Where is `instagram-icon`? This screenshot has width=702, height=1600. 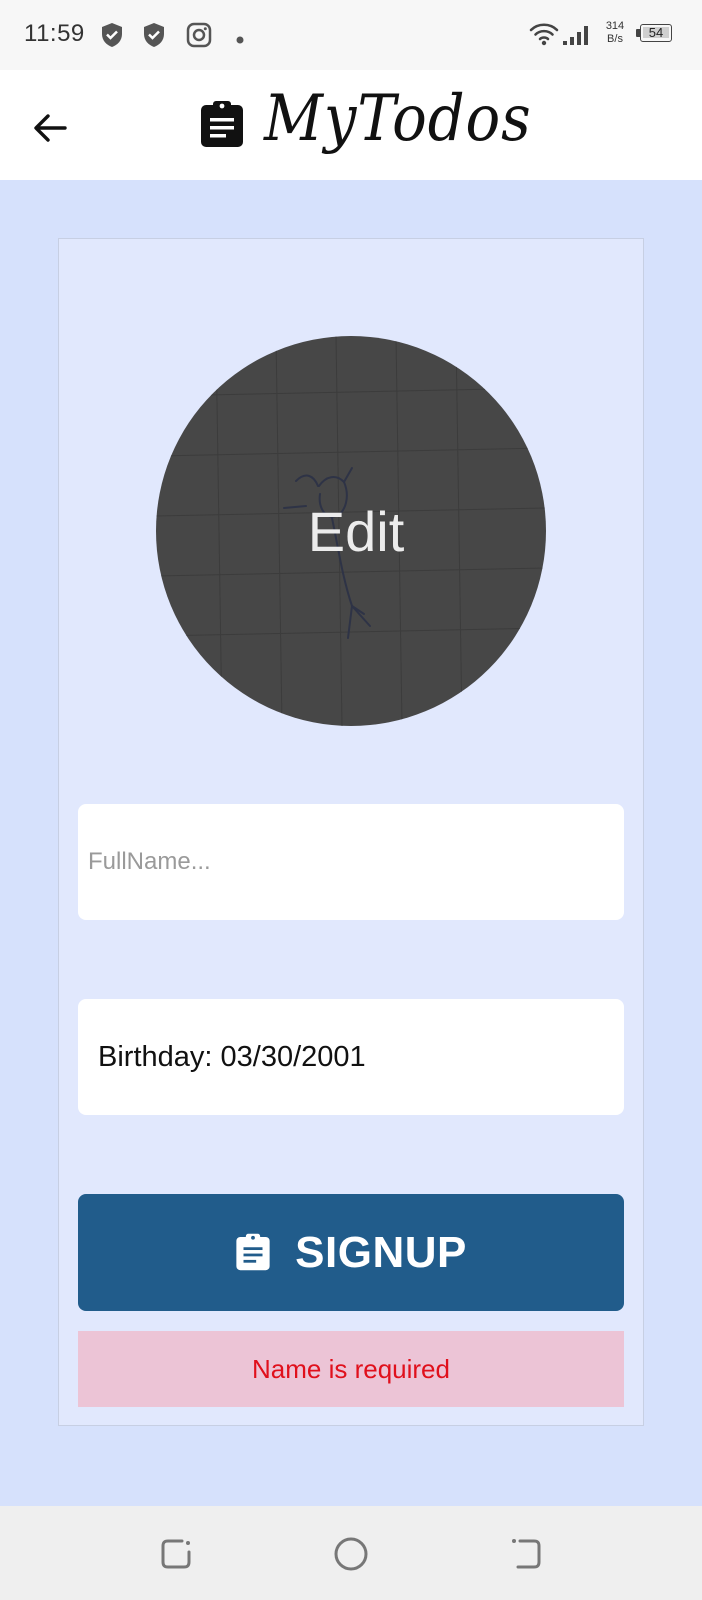 instagram-icon is located at coordinates (199, 37).